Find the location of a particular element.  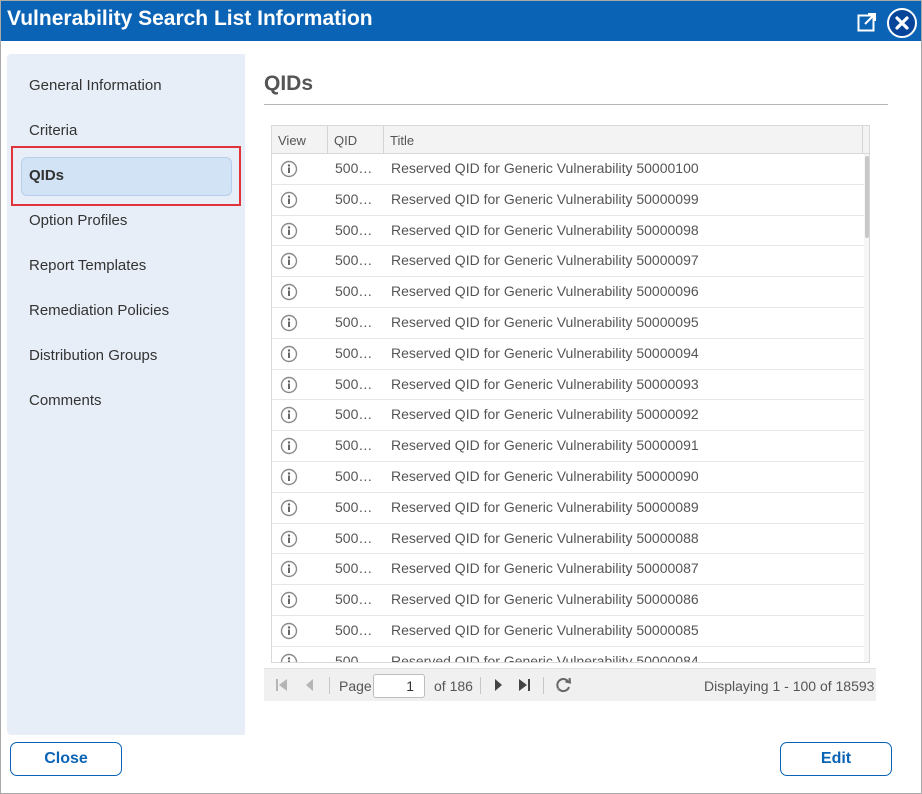

next-page-icon is located at coordinates (498, 685).